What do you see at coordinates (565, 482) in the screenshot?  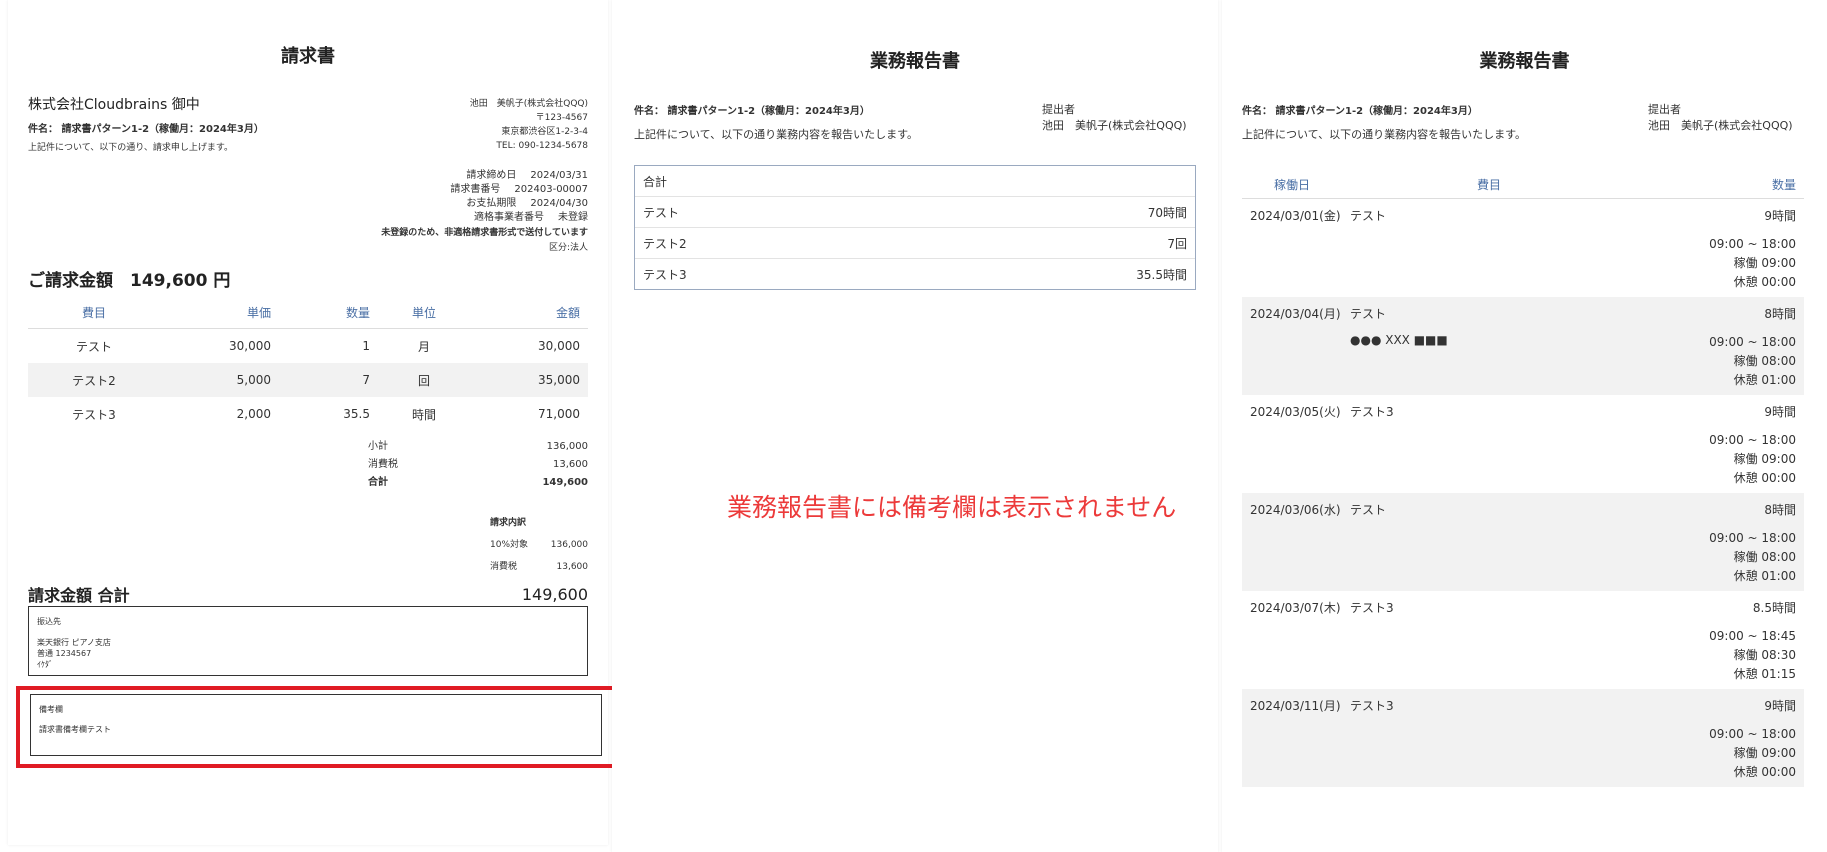 I see `total-value: 149,600` at bounding box center [565, 482].